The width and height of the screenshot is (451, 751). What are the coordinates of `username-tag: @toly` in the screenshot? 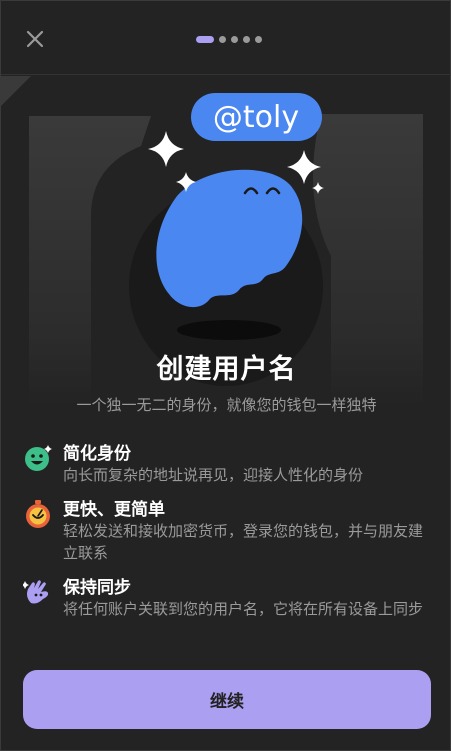 It's located at (256, 117).